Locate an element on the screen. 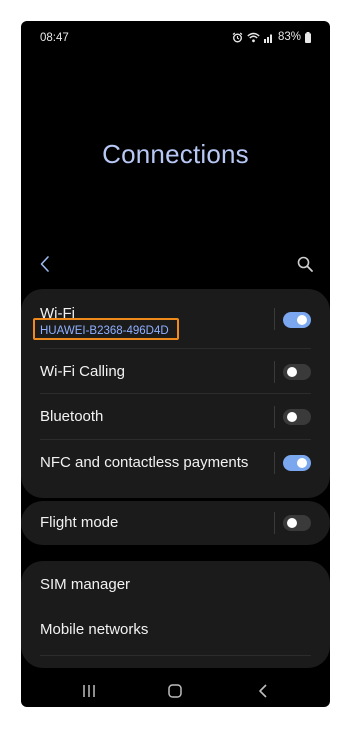  sim-card: SIM manager Mobile networks is located at coordinates (175, 614).